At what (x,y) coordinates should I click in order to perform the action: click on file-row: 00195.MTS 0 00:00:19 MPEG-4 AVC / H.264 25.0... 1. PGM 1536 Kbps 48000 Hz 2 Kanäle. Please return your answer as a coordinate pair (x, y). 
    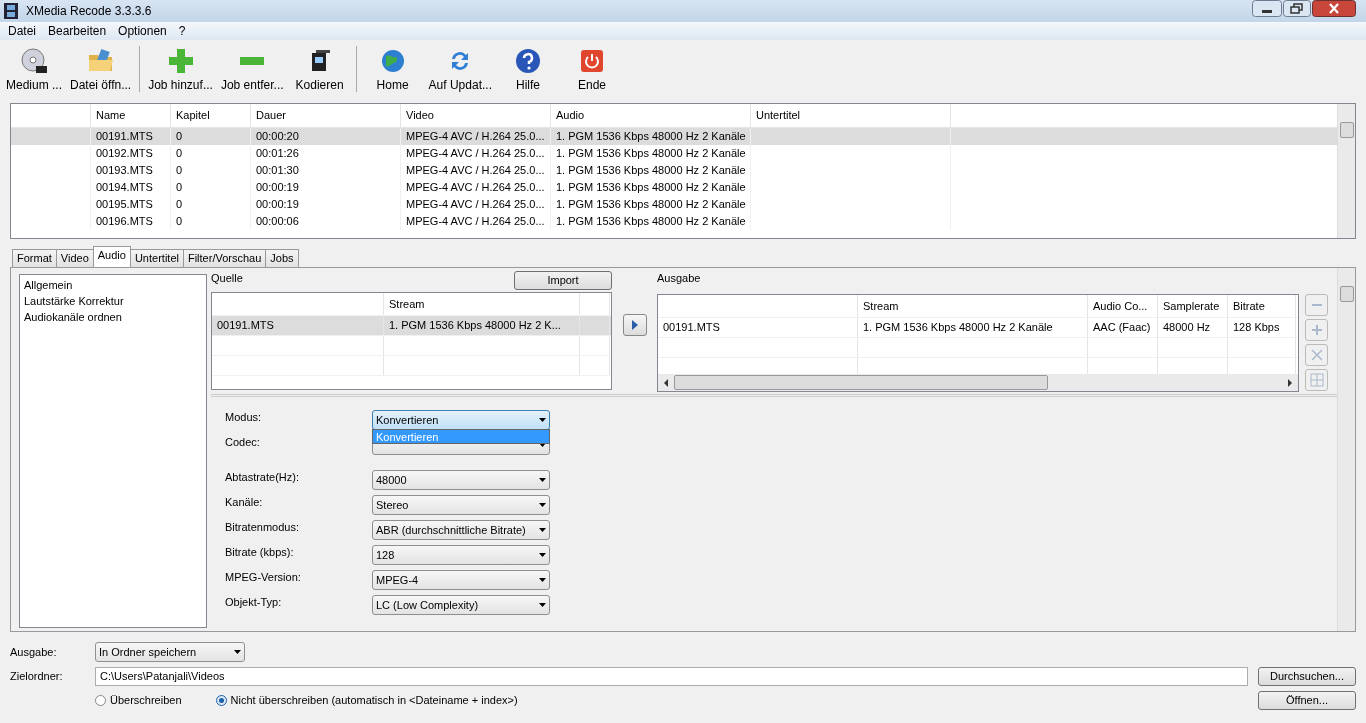
    Looking at the image, I should click on (674, 204).